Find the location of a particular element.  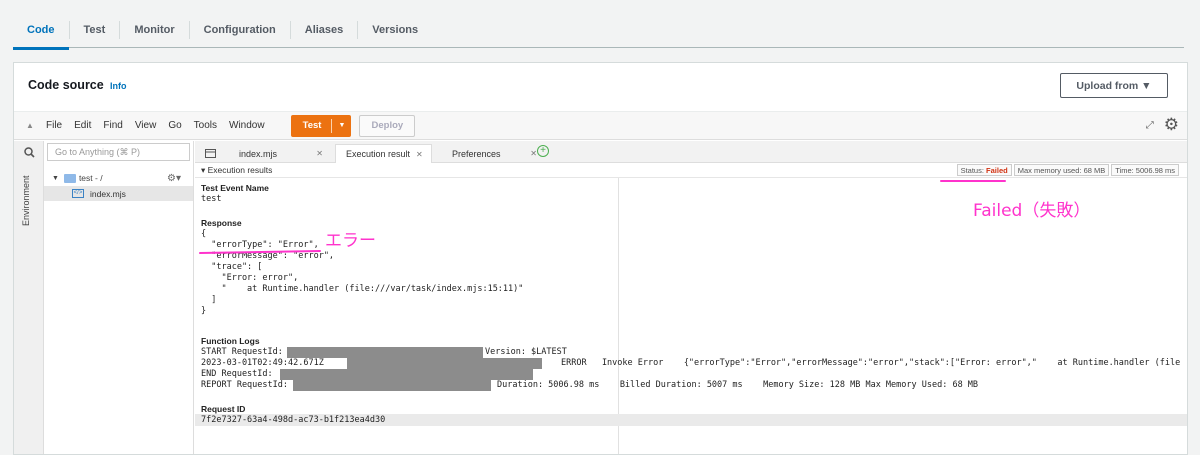

response-line: { is located at coordinates (204, 234).